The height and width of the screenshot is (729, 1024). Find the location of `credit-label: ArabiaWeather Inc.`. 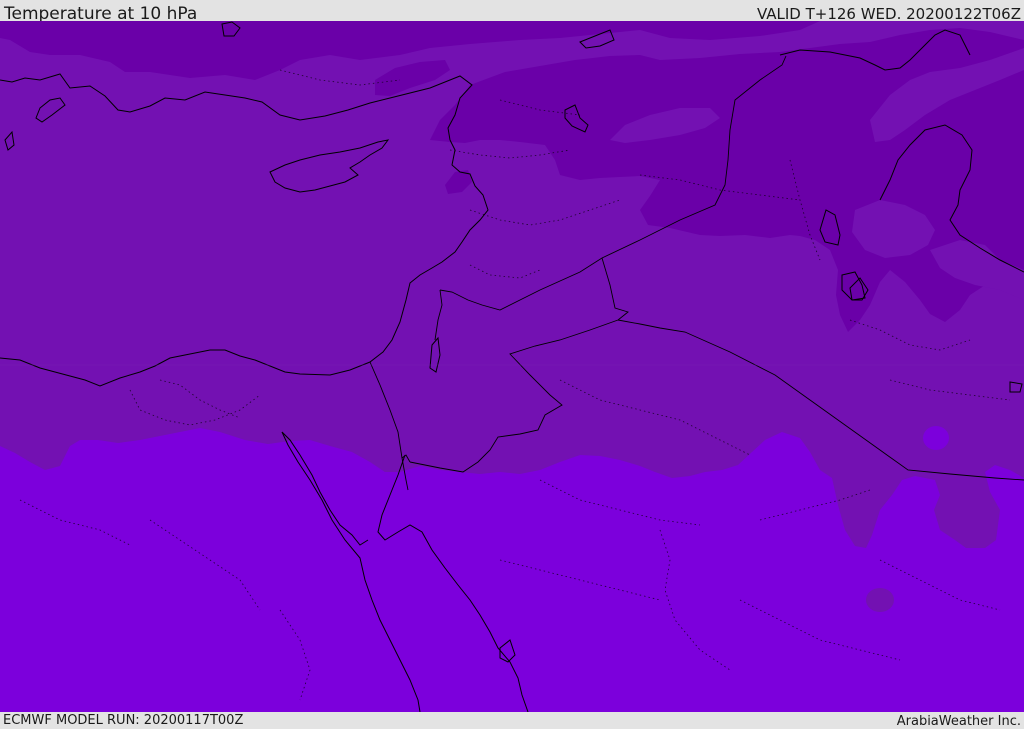

credit-label: ArabiaWeather Inc. is located at coordinates (958, 721).